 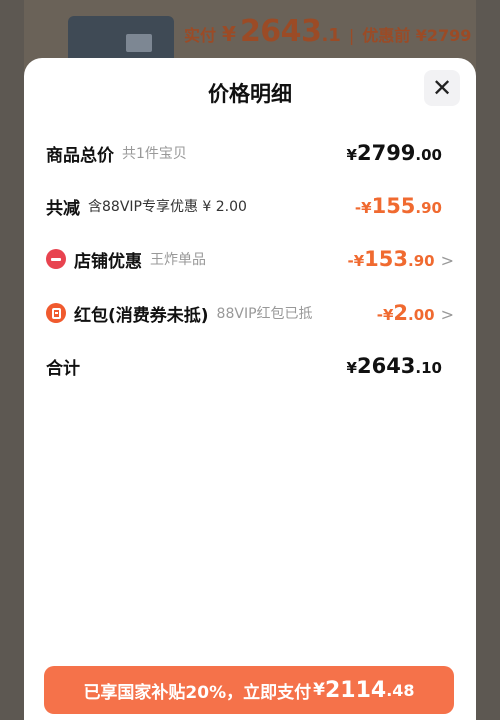 I want to click on amount-int: 153, so click(x=386, y=259).